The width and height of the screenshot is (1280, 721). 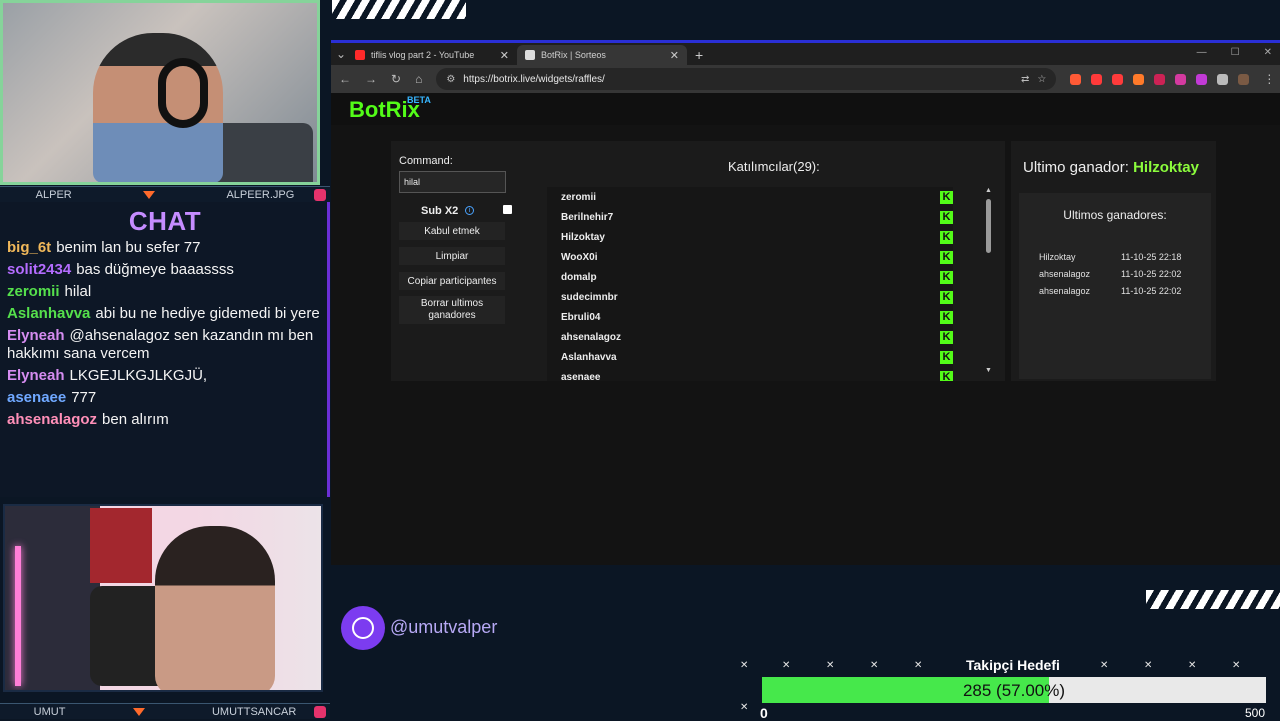 What do you see at coordinates (163, 376) in the screenshot?
I see `chat-message: Elyneah LKGEJLKGJLKGJÜ,` at bounding box center [163, 376].